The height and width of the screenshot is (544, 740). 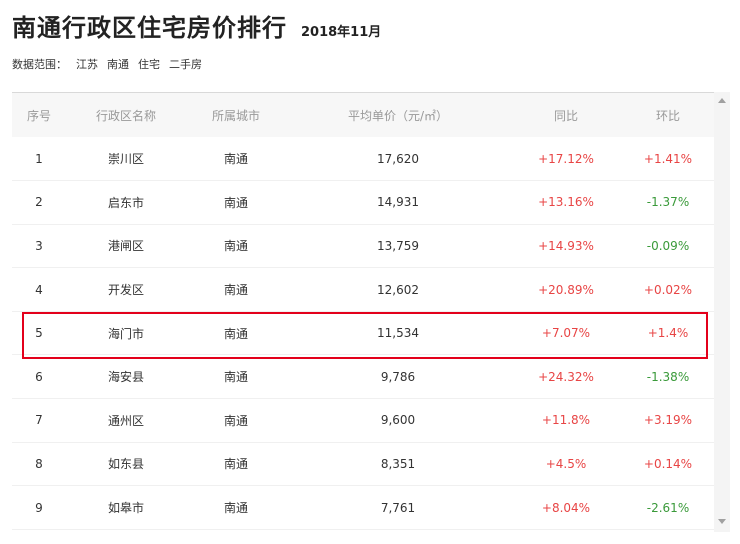 What do you see at coordinates (667, 115) in the screenshot?
I see `header-mom: 环比` at bounding box center [667, 115].